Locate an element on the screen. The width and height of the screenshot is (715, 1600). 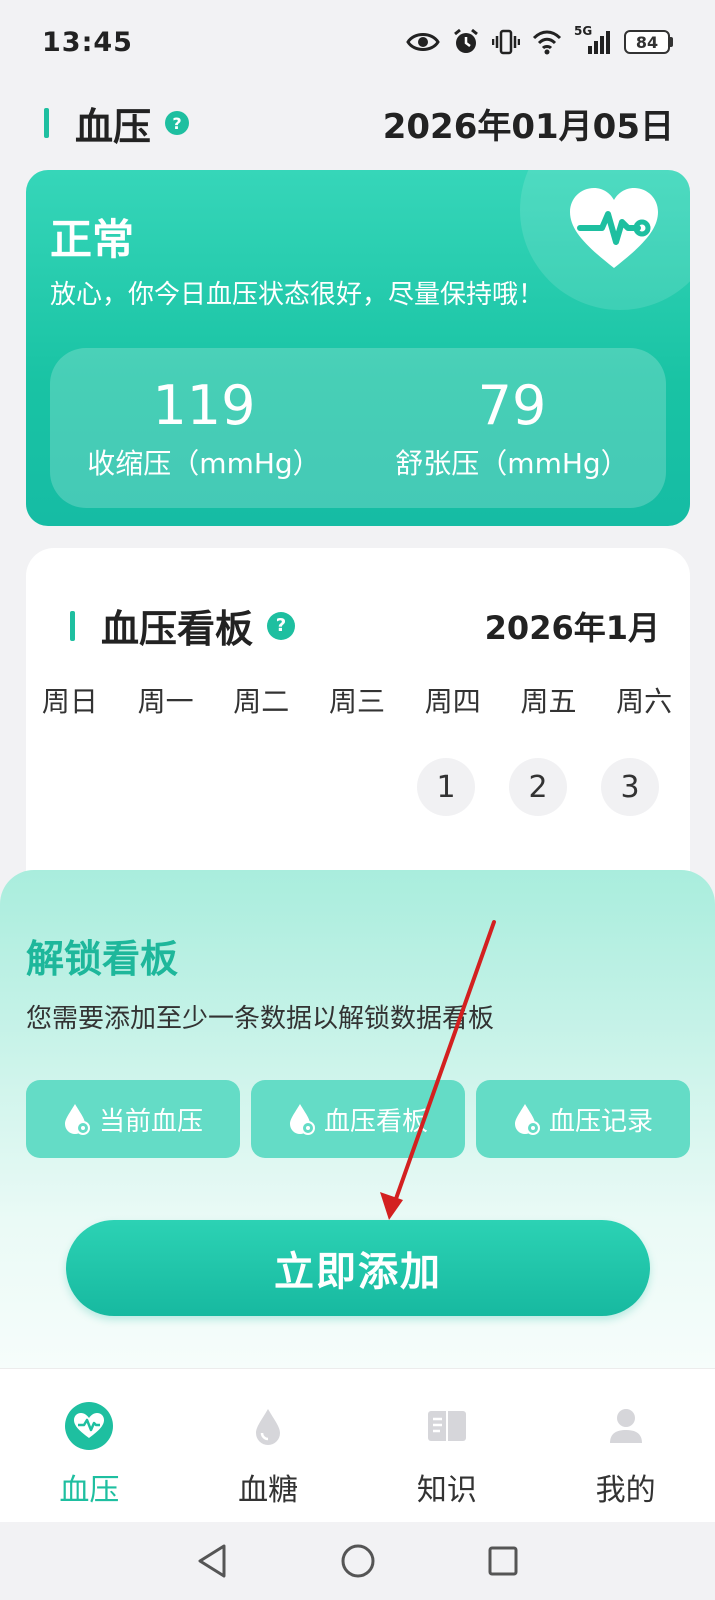
system-nav-bar is located at coordinates (357, 1561).